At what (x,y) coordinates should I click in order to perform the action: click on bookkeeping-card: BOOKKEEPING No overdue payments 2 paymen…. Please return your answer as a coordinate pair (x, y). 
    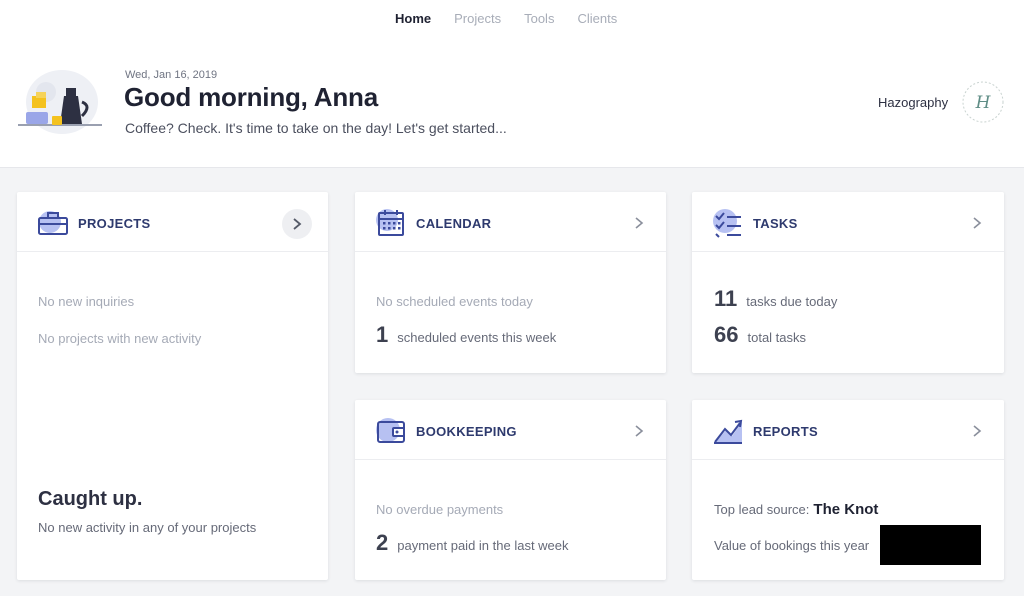
    Looking at the image, I should click on (510, 490).